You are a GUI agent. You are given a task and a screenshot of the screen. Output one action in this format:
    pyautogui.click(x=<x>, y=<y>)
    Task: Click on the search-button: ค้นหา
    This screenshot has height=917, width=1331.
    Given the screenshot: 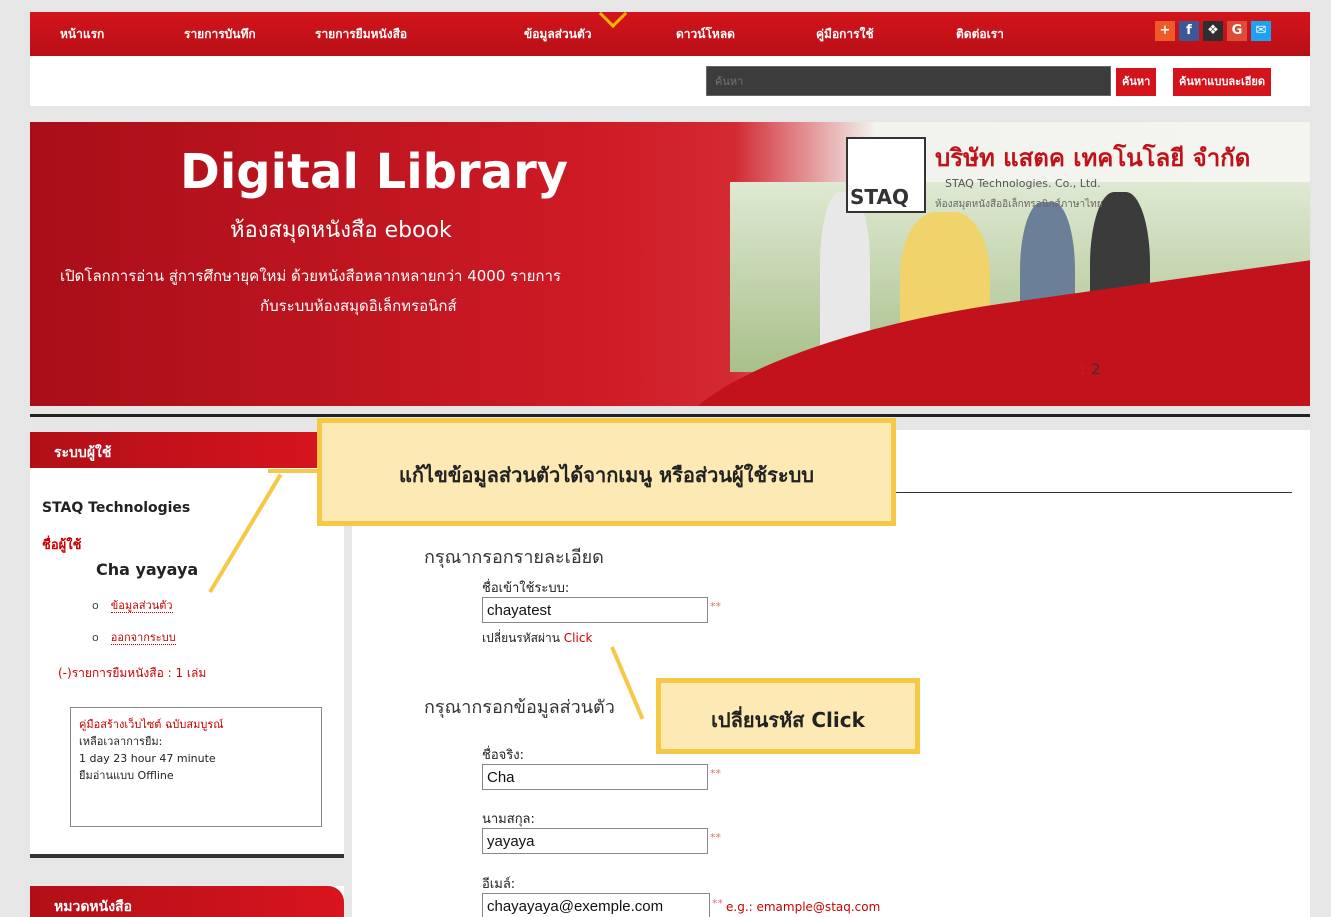 What is the action you would take?
    pyautogui.click(x=1136, y=82)
    